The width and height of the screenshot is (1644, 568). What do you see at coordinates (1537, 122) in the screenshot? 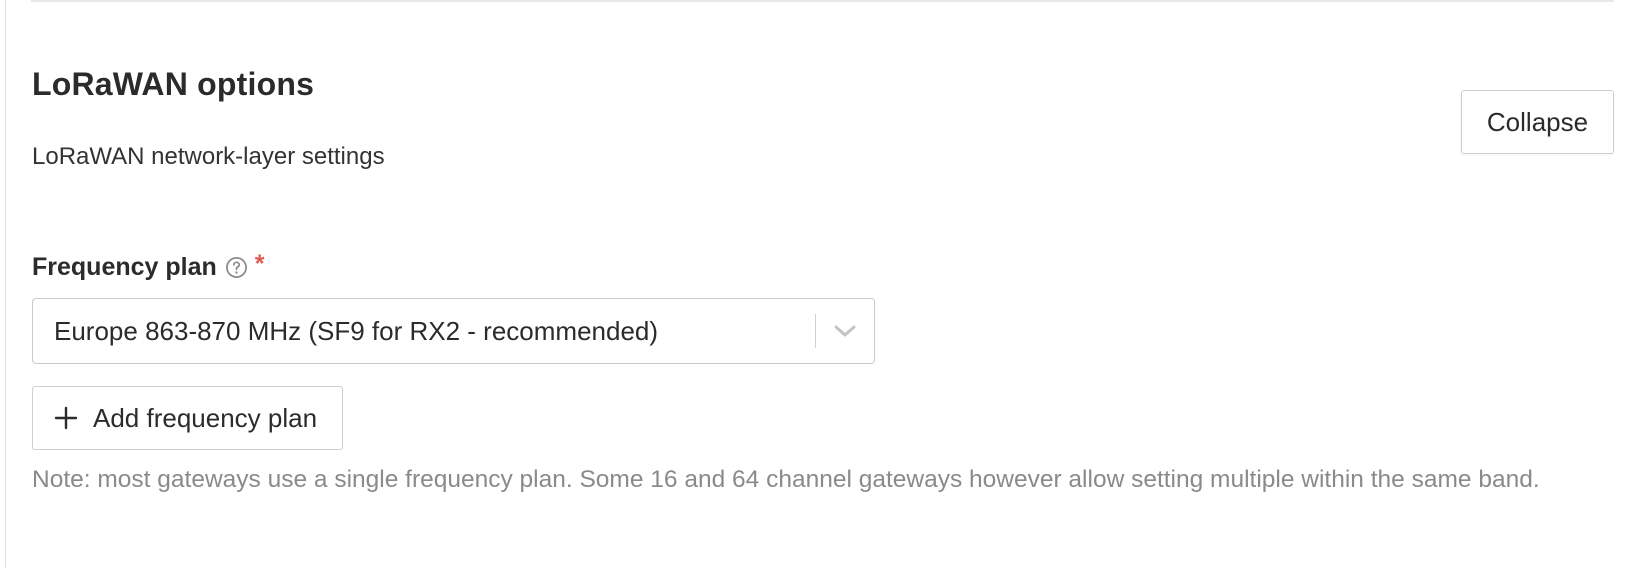
I see `collapse-button: Collapse` at bounding box center [1537, 122].